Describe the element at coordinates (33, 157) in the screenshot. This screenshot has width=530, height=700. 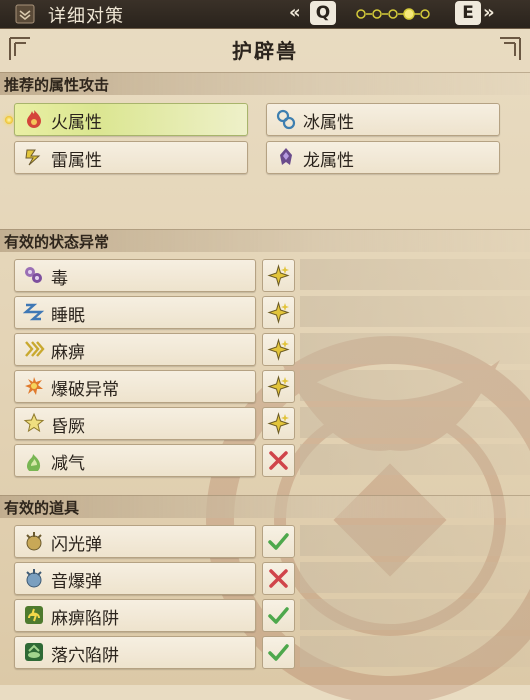
I see `thunder-icon` at that location.